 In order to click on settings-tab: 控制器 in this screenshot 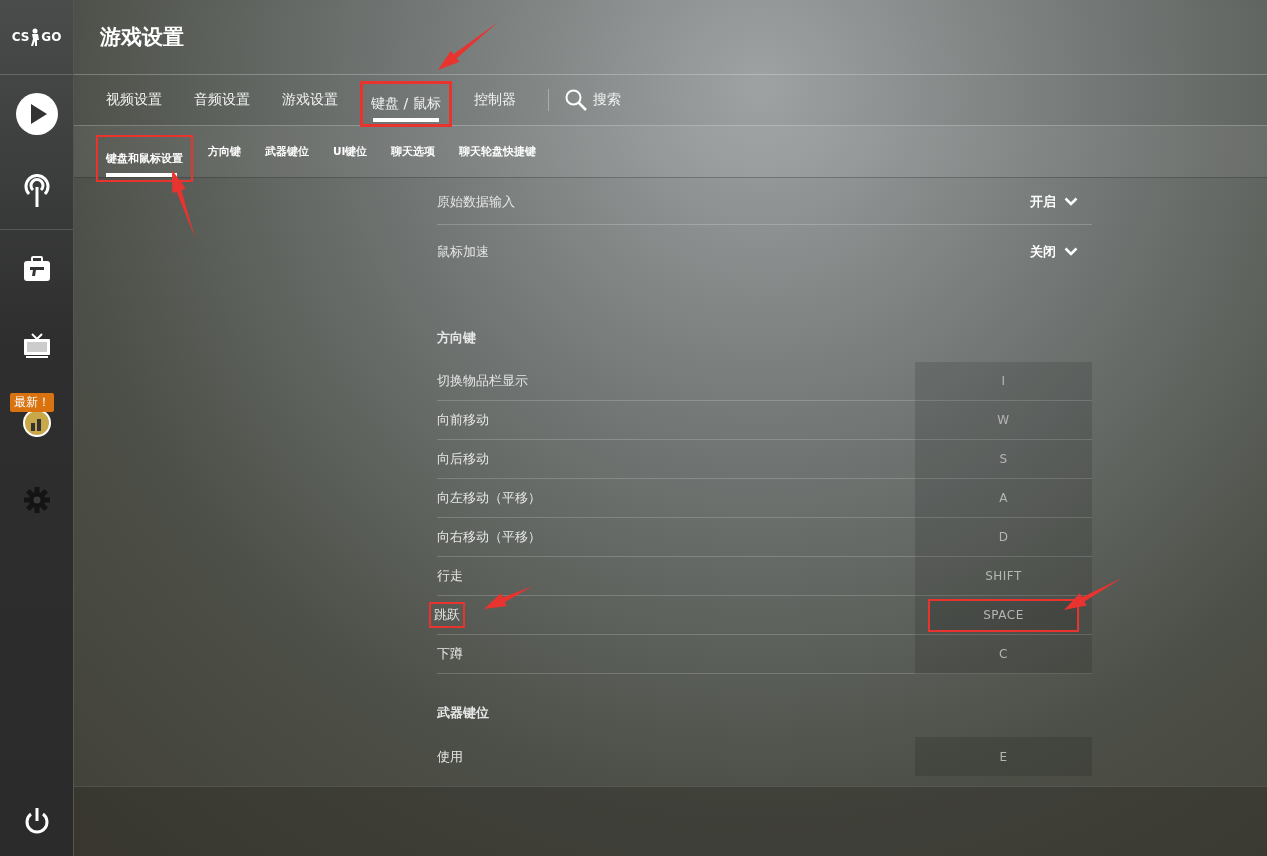, I will do `click(494, 100)`.